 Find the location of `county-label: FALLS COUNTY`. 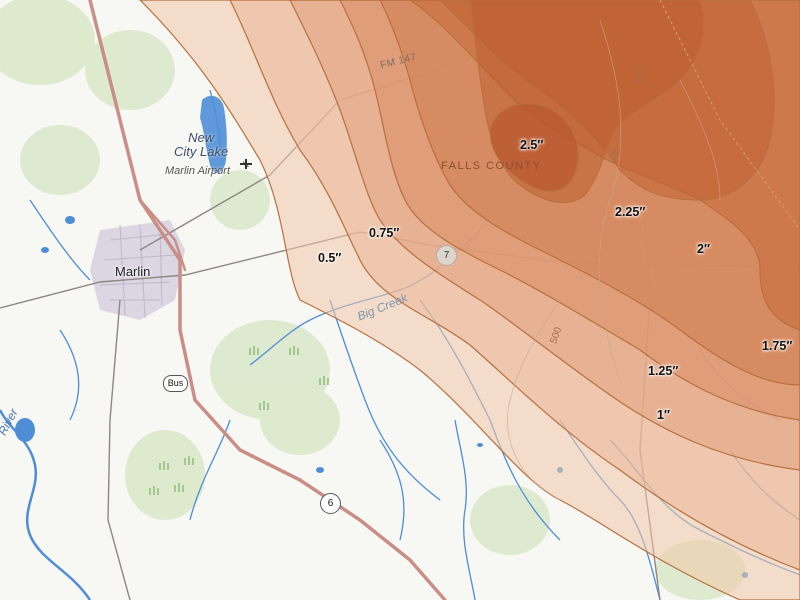

county-label: FALLS COUNTY is located at coordinates (491, 166).